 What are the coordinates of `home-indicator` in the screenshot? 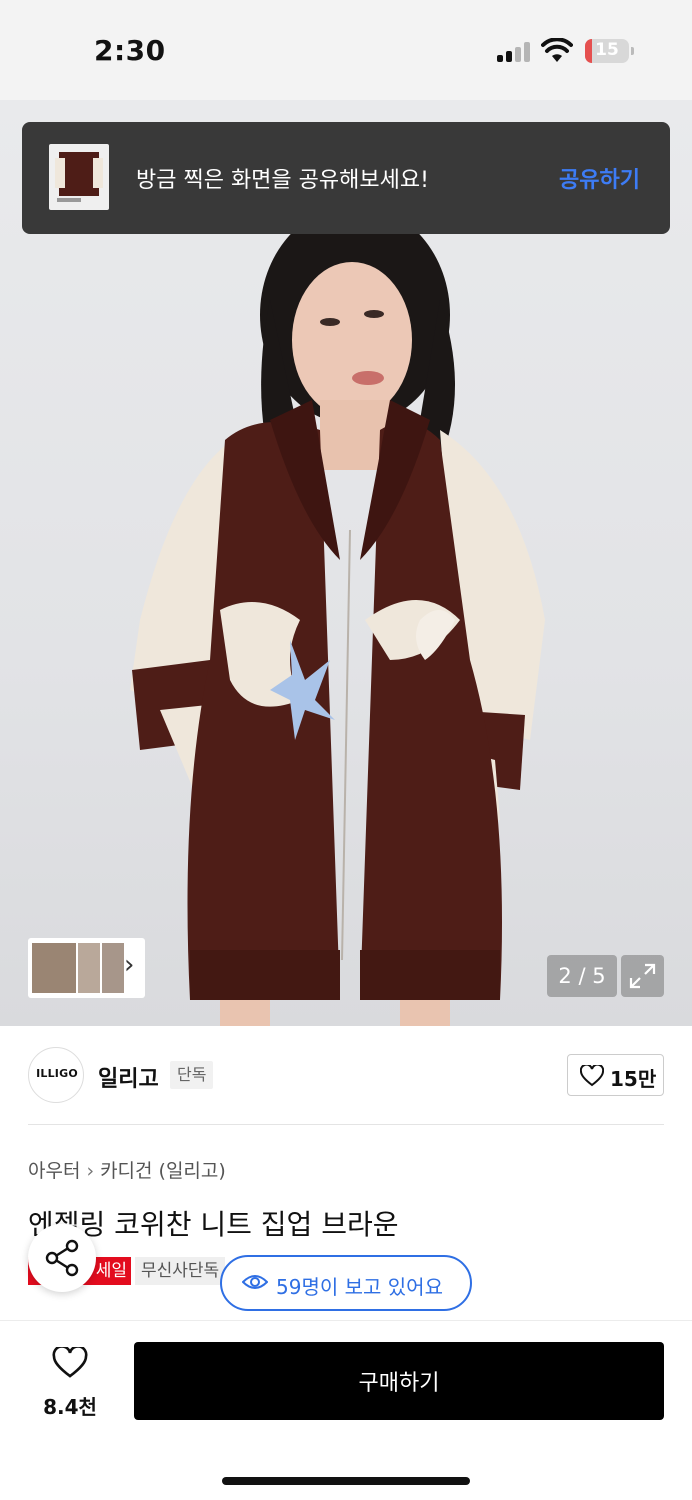 It's located at (346, 1481).